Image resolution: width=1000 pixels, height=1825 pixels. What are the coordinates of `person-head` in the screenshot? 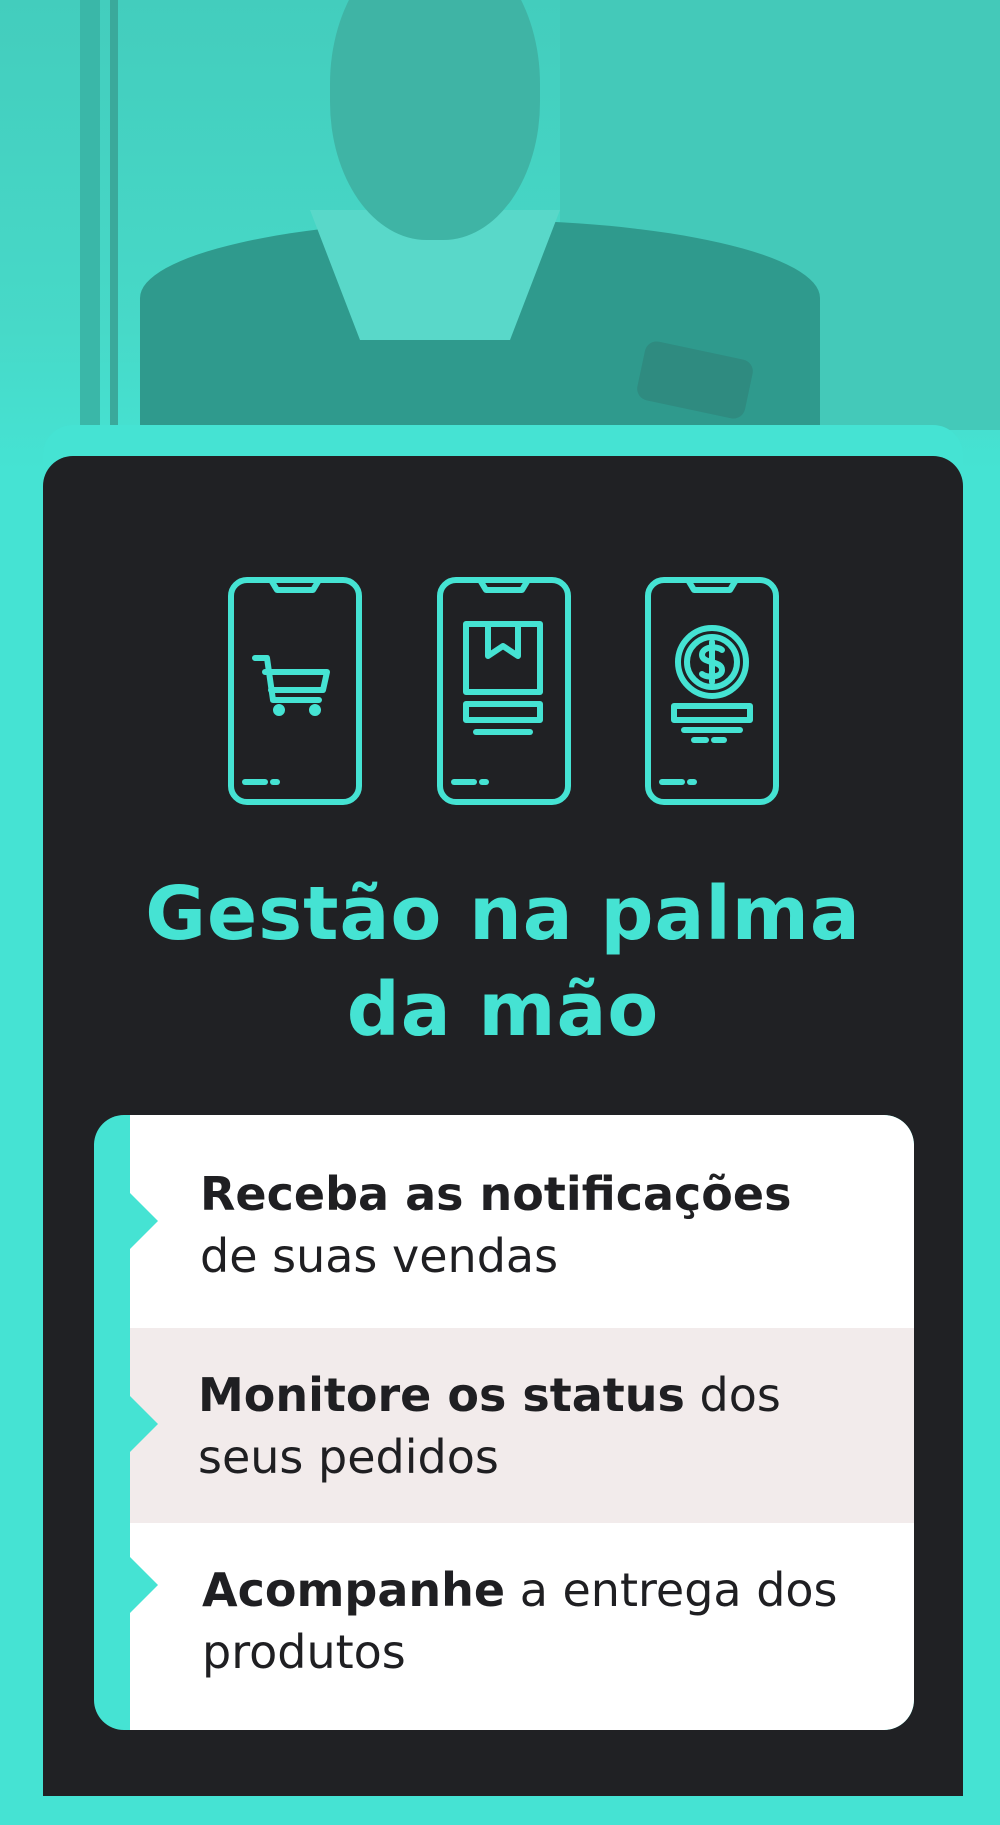 It's located at (435, 120).